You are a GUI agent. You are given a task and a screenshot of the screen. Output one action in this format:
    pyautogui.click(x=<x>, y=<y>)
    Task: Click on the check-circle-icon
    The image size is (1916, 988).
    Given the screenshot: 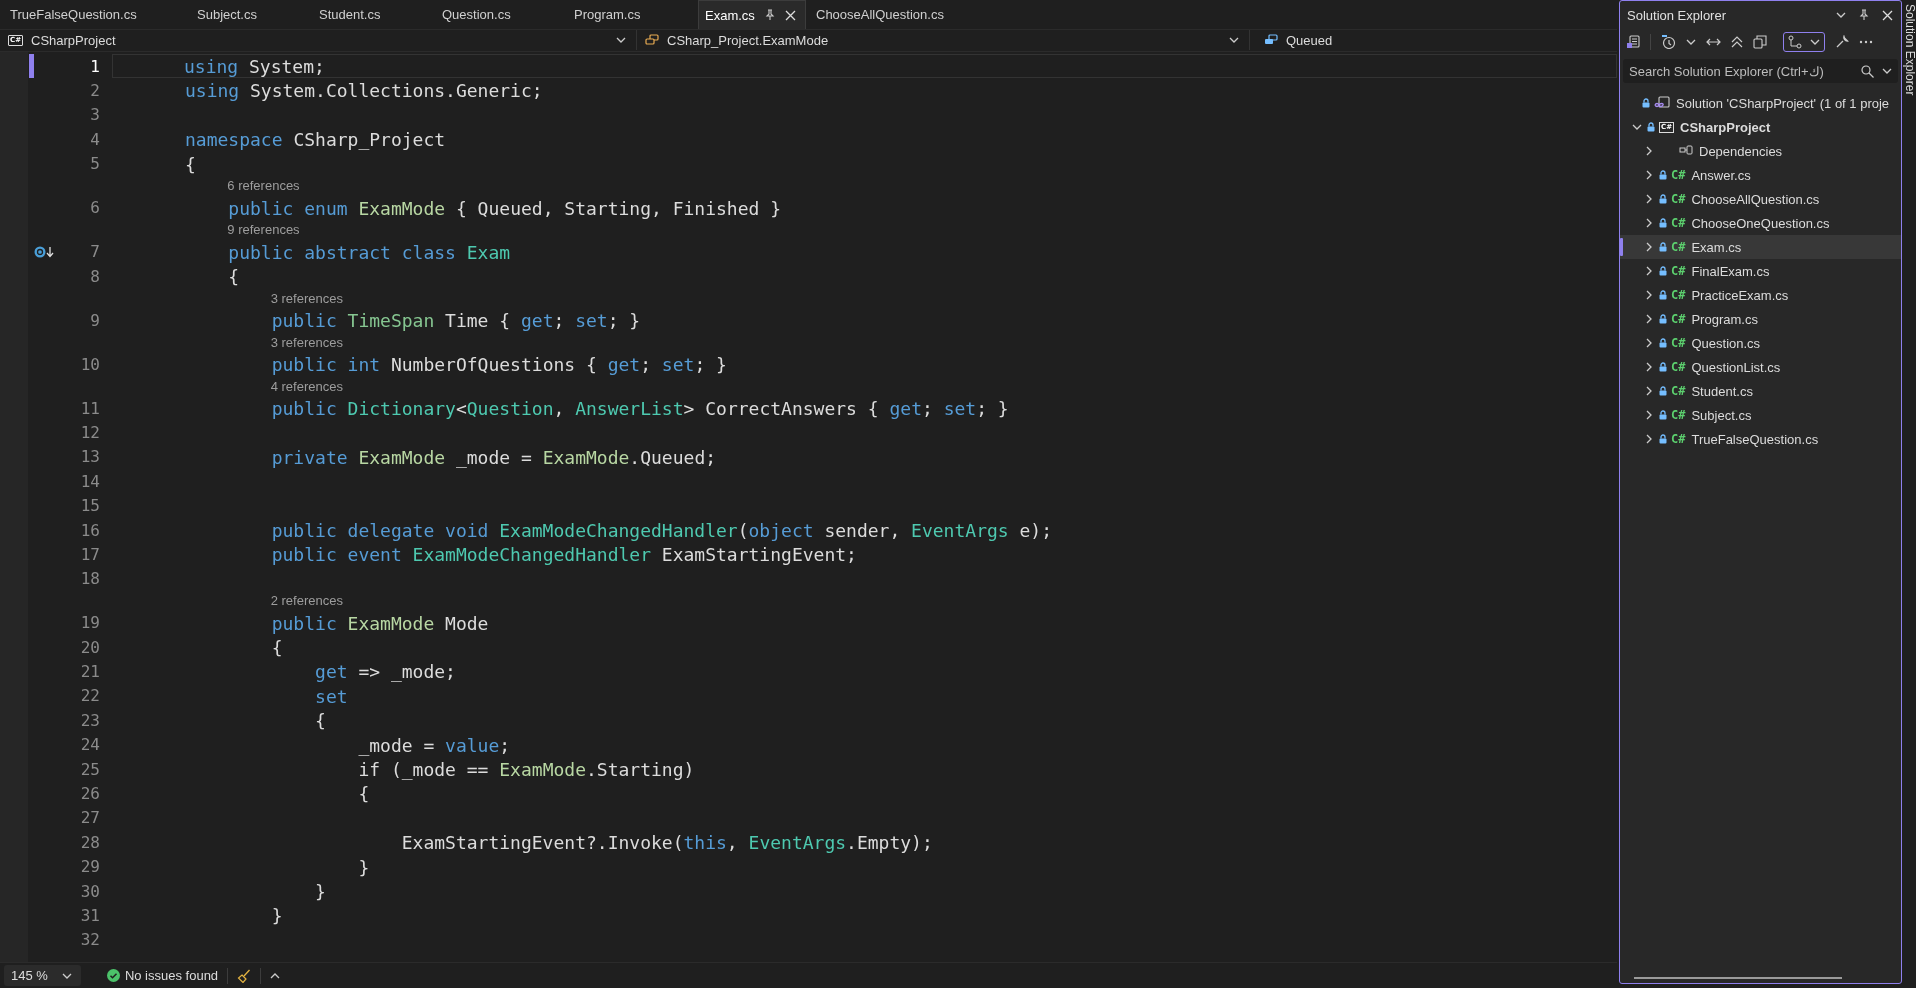 What is the action you would take?
    pyautogui.click(x=113, y=975)
    